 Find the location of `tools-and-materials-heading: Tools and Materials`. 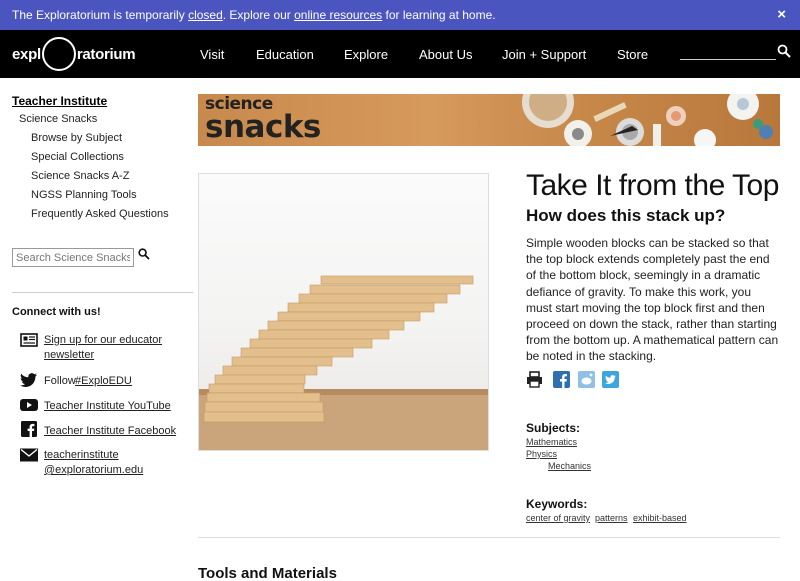

tools-and-materials-heading: Tools and Materials is located at coordinates (267, 573).